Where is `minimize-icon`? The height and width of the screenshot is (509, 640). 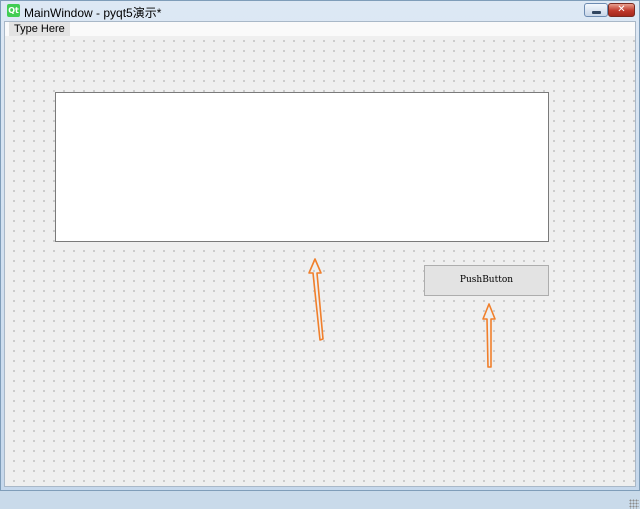
minimize-icon is located at coordinates (596, 12).